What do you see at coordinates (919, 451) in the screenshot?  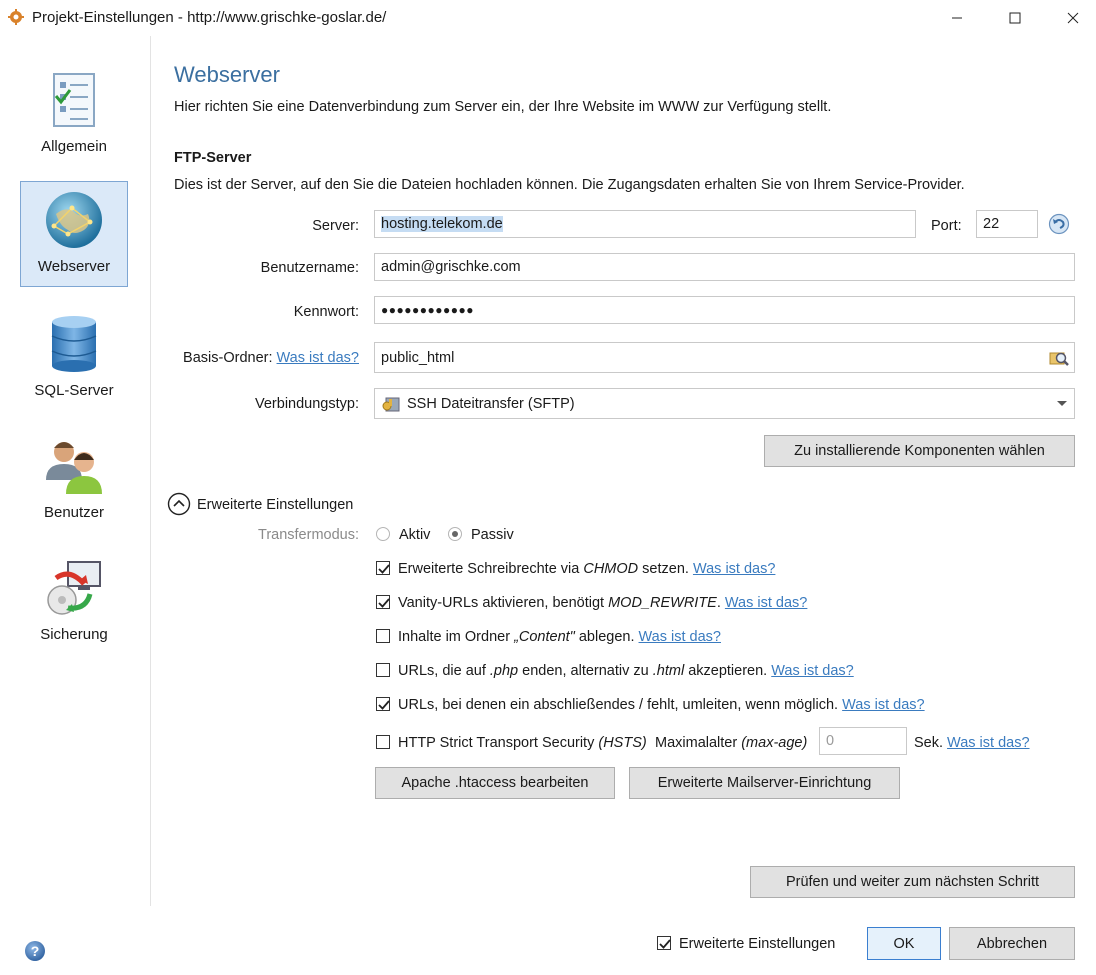 I see `components-button: Zu installierende Komponenten wählen` at bounding box center [919, 451].